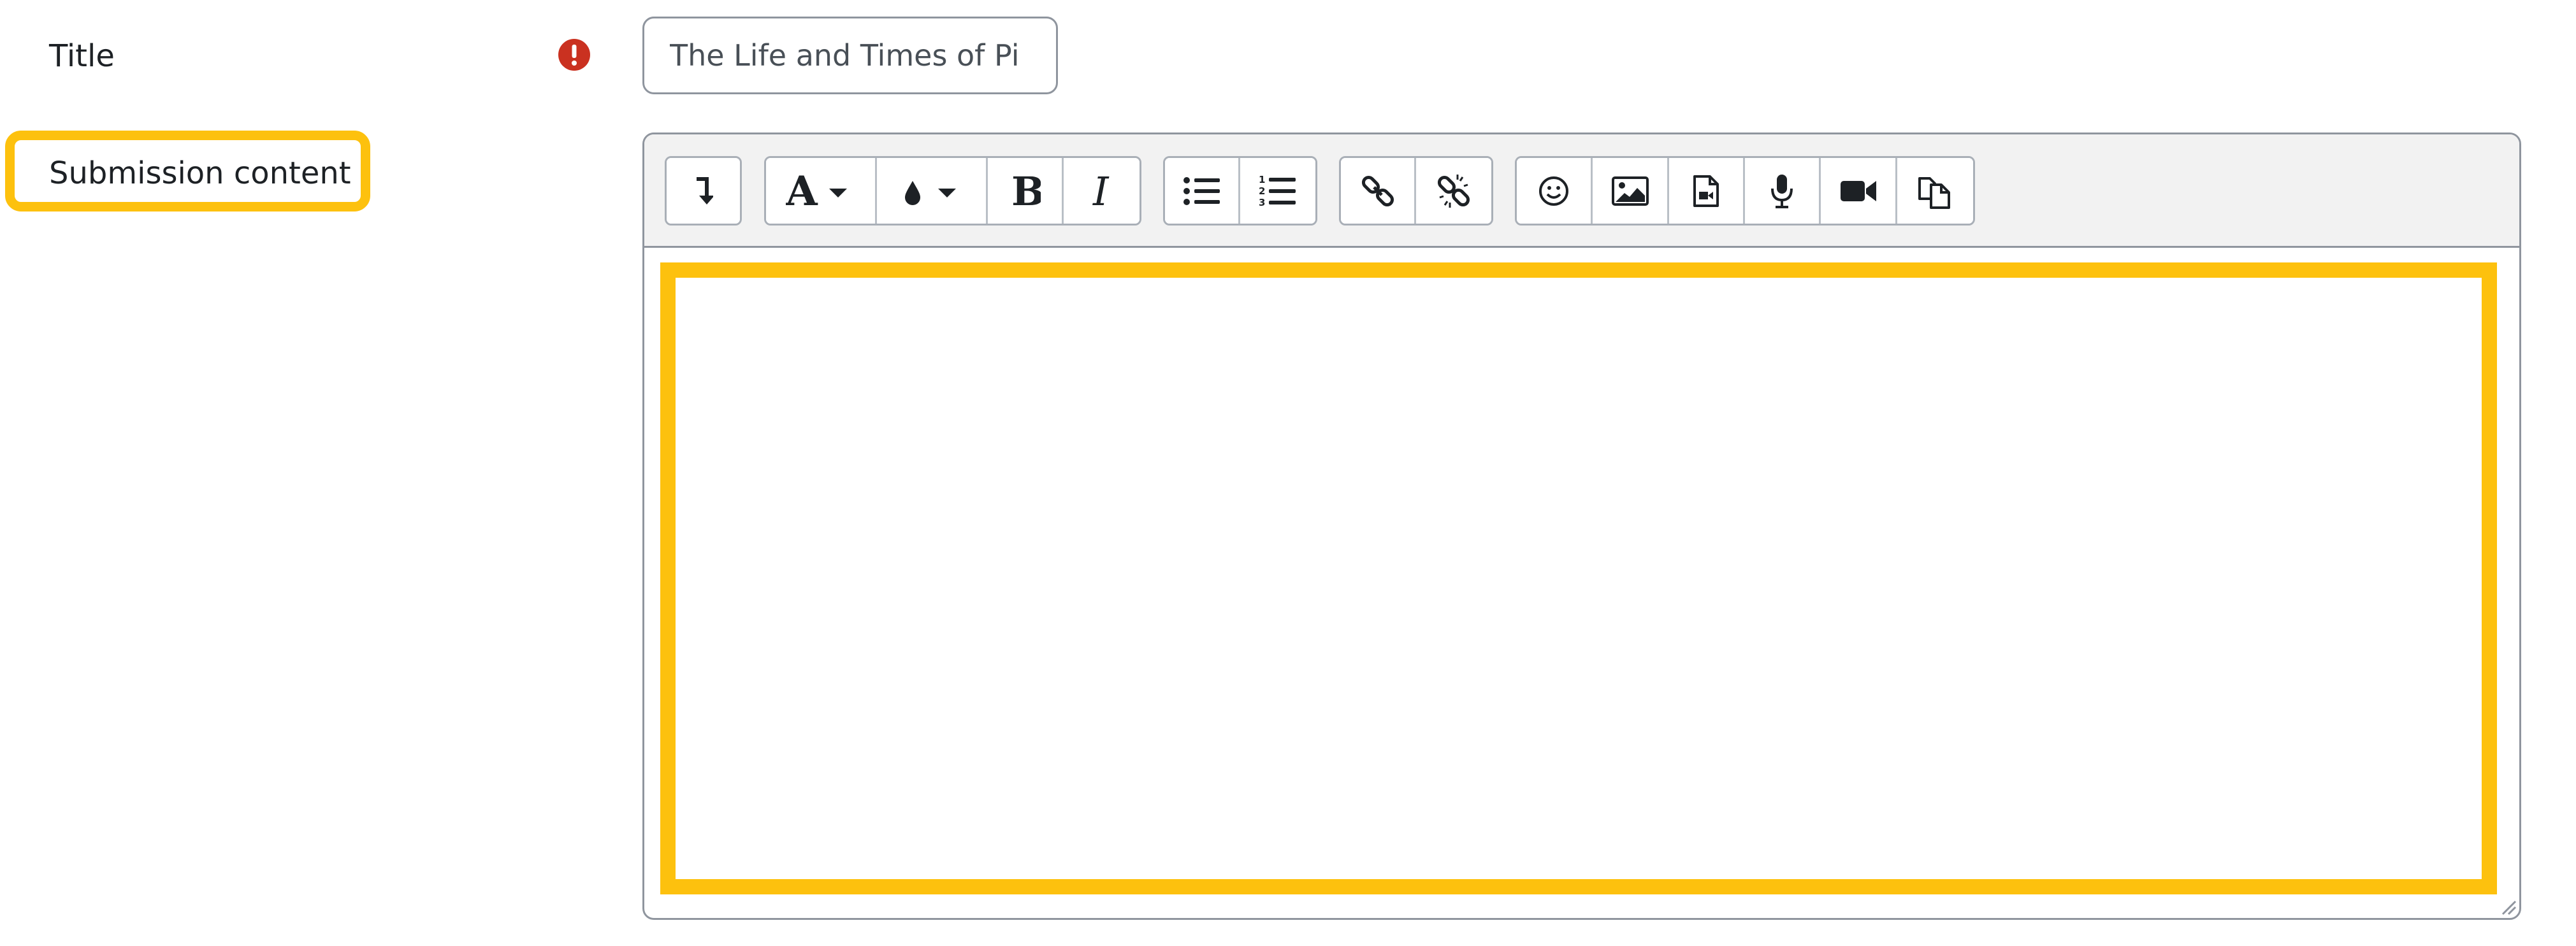 This screenshot has width=2576, height=946. I want to click on emoji-button, so click(1555, 191).